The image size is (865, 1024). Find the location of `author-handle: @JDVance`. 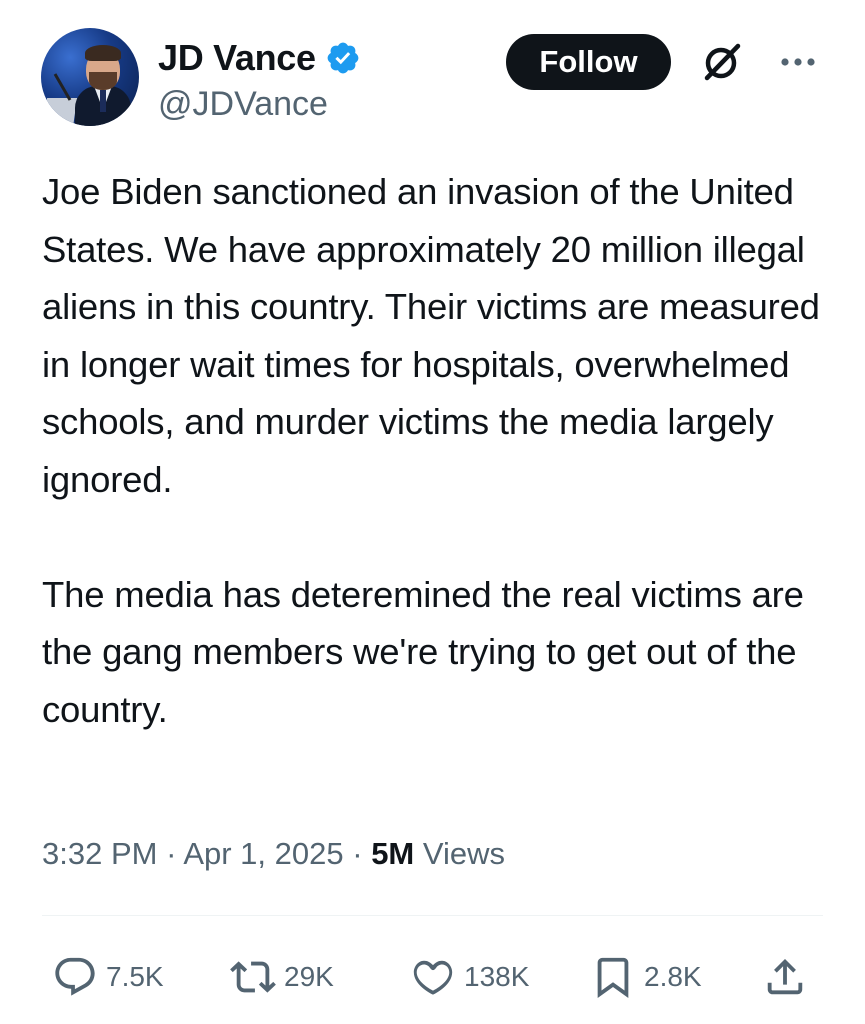

author-handle: @JDVance is located at coordinates (243, 104).